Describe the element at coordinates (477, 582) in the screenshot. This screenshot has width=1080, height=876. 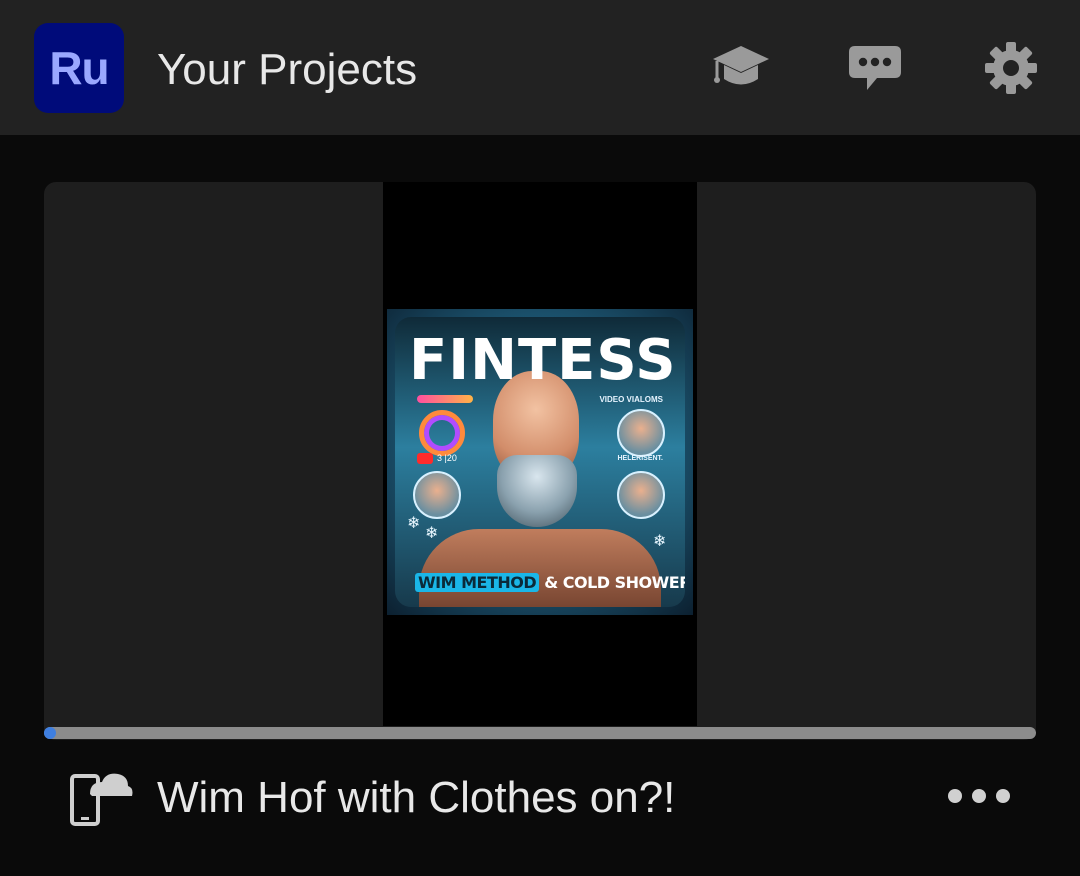
I see `thumbnail-caption-highlight: WIM METHOD` at that location.